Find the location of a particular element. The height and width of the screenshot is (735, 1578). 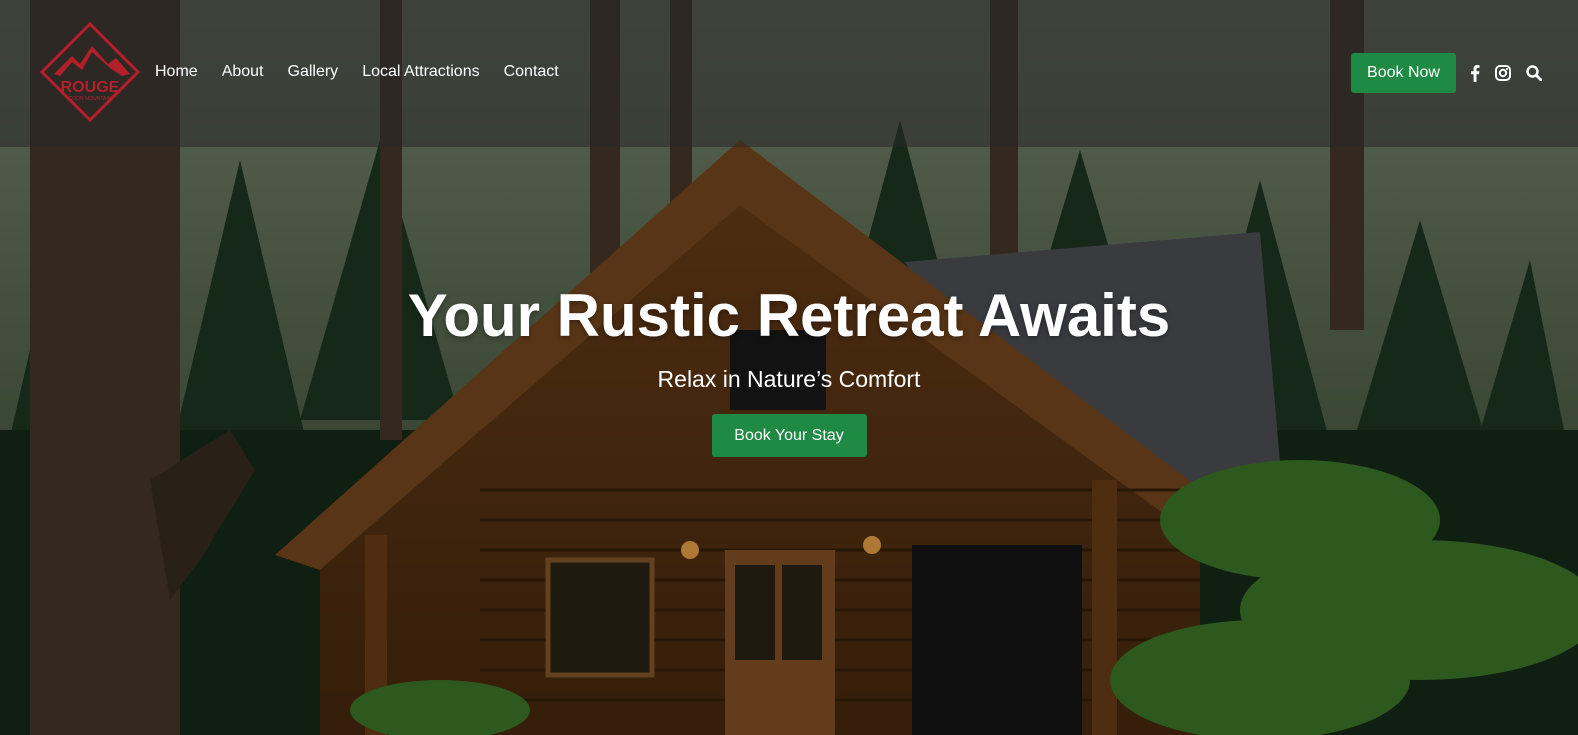

nav-item-contact: Contact is located at coordinates (531, 72).